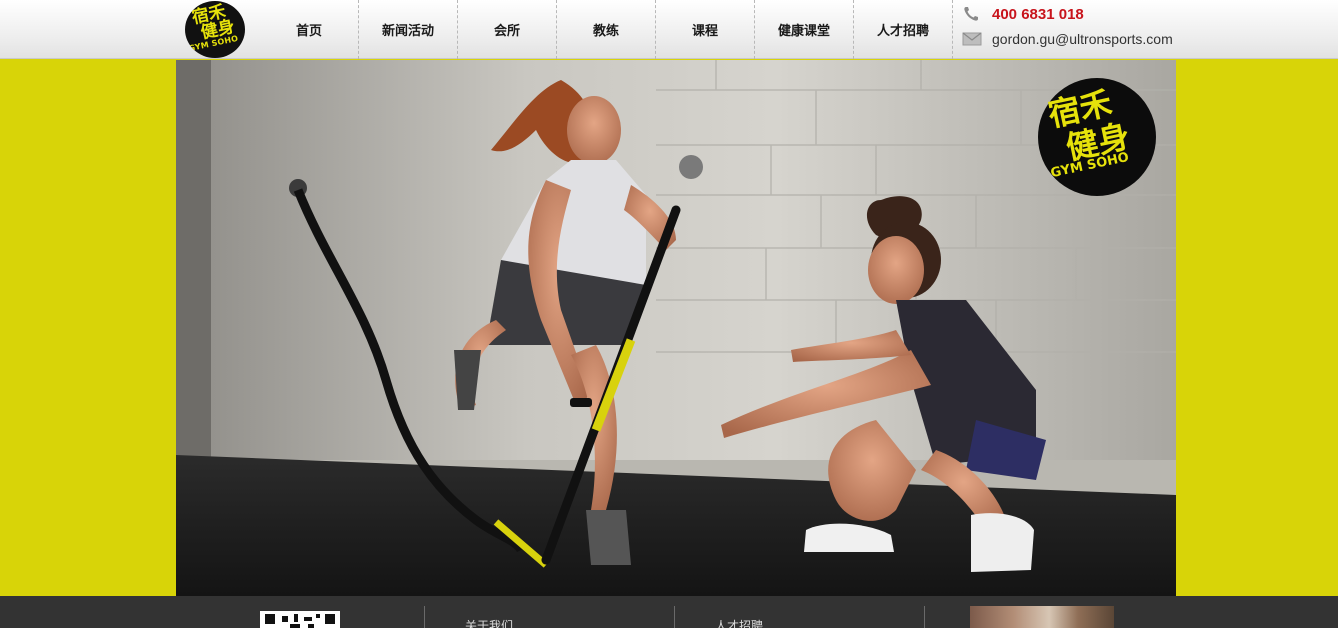 The height and width of the screenshot is (628, 1338). What do you see at coordinates (669, 612) in the screenshot?
I see `site-footer: 关于我们 人才招聘` at bounding box center [669, 612].